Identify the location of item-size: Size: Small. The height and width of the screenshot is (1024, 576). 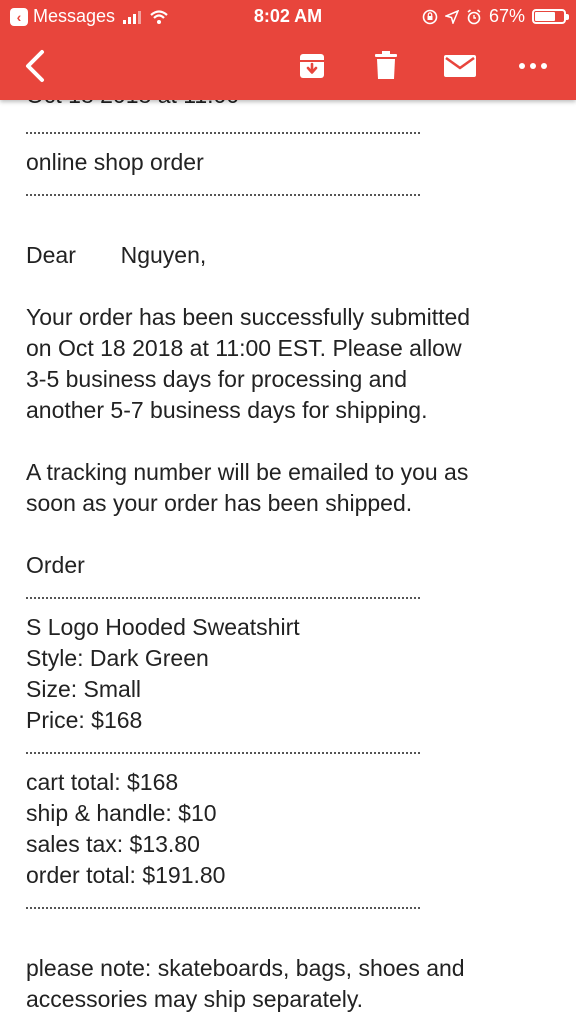
(84, 689).